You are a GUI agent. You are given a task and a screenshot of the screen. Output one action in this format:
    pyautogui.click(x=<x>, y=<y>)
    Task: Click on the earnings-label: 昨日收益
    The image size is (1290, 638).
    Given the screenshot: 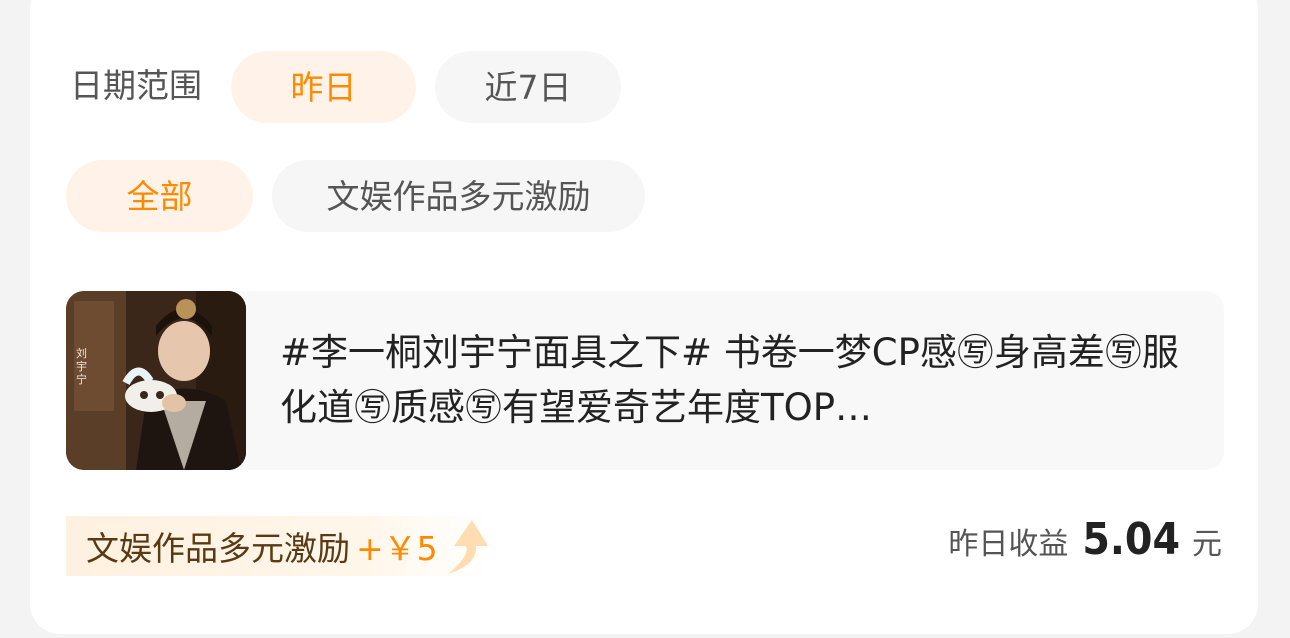 What is the action you would take?
    pyautogui.click(x=1008, y=544)
    